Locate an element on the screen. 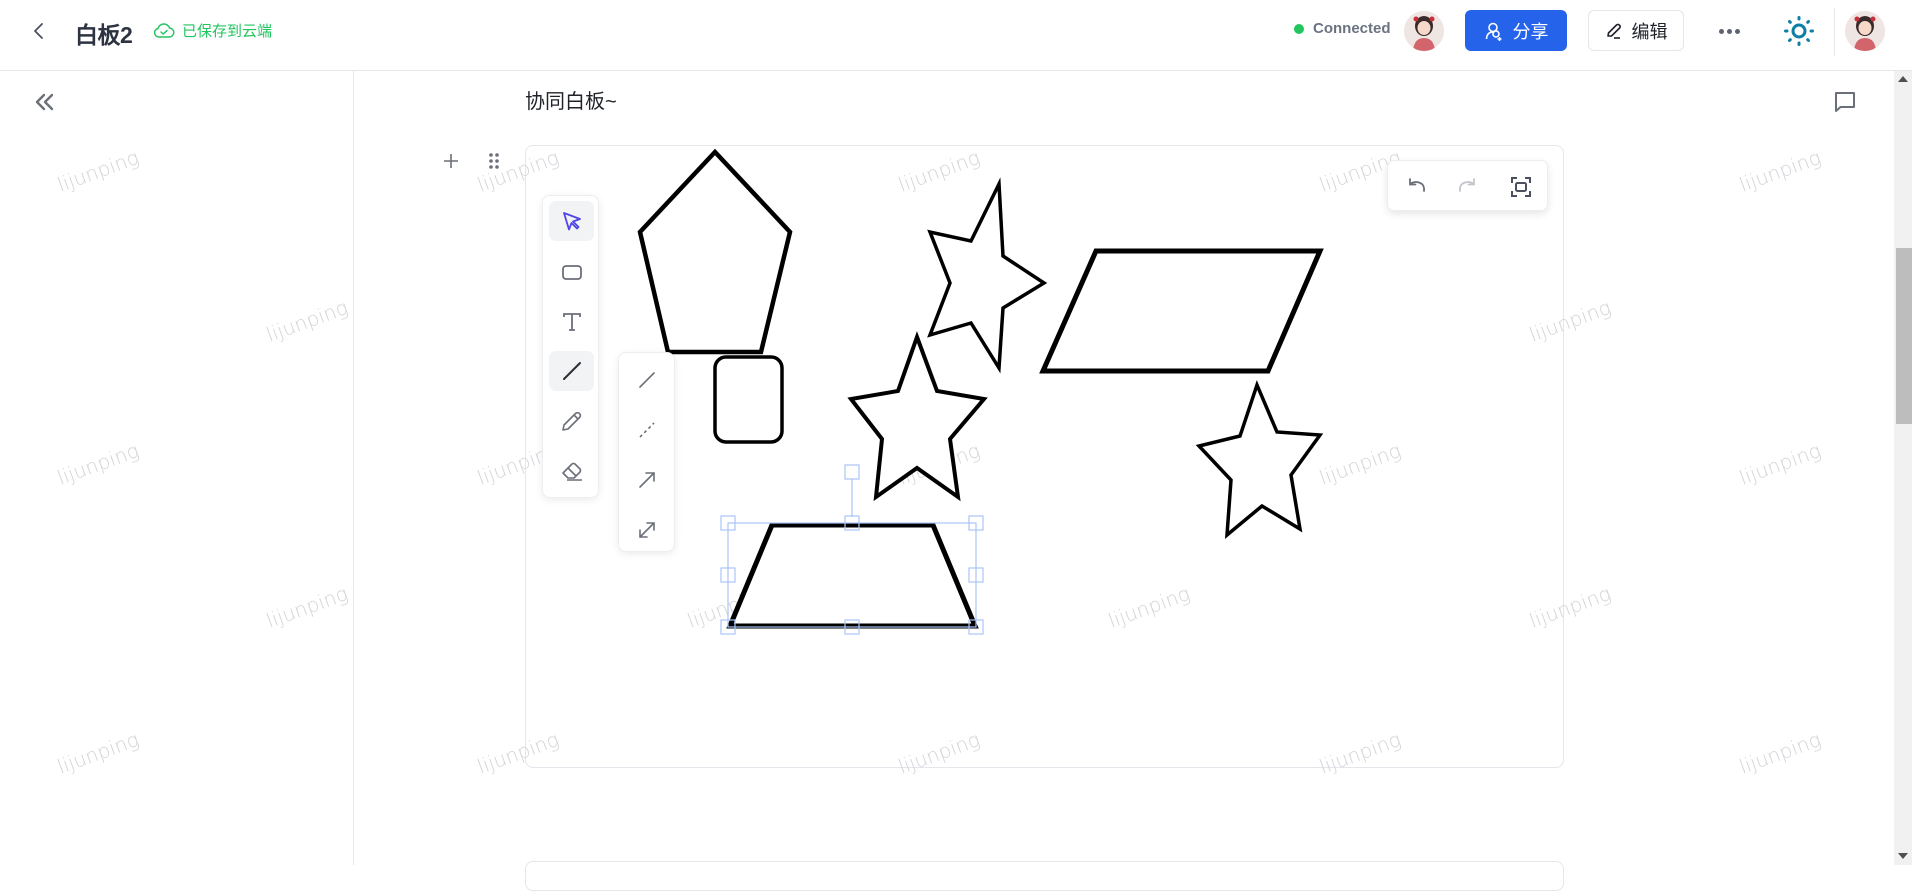  tool-pencil is located at coordinates (571, 421).